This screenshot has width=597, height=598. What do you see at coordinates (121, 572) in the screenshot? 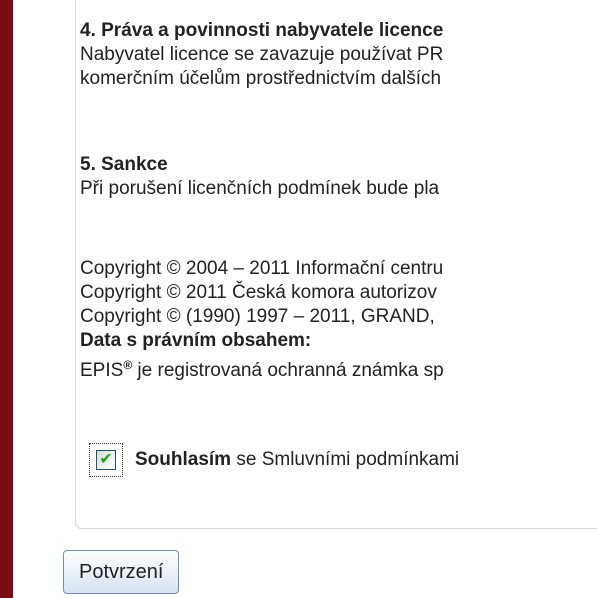
I see `confirm-button: Potvrzení` at bounding box center [121, 572].